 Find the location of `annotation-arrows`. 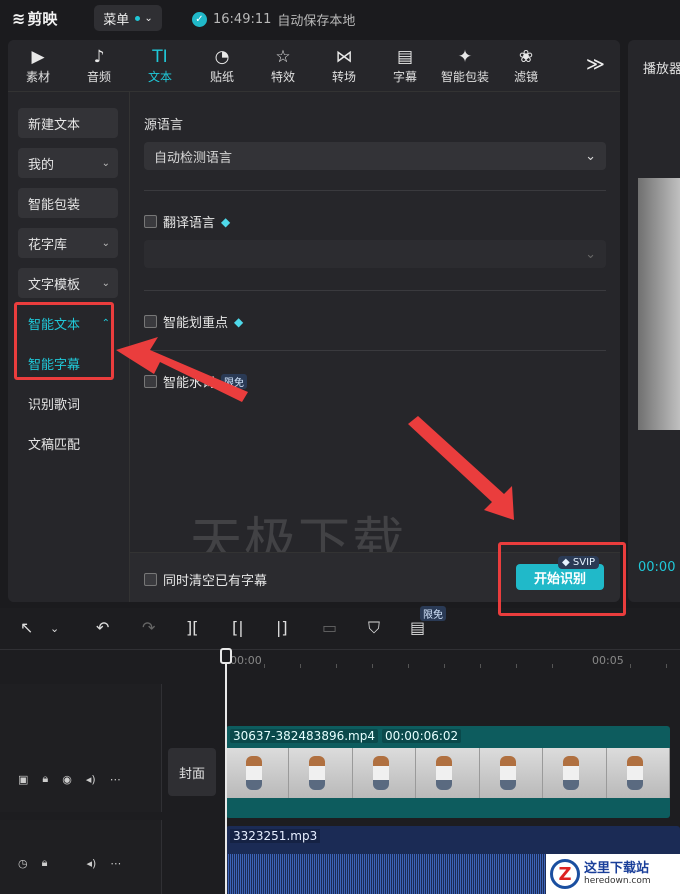

annotation-arrows is located at coordinates (315, 428).